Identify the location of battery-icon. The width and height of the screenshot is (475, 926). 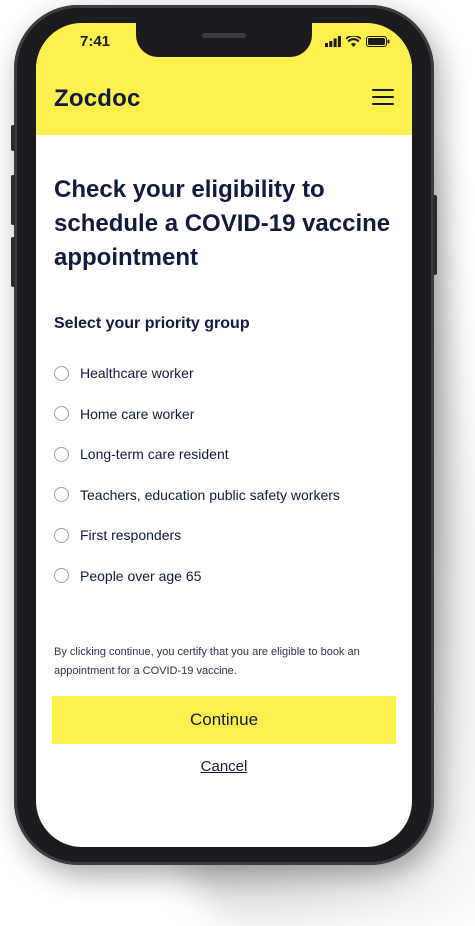
(378, 41).